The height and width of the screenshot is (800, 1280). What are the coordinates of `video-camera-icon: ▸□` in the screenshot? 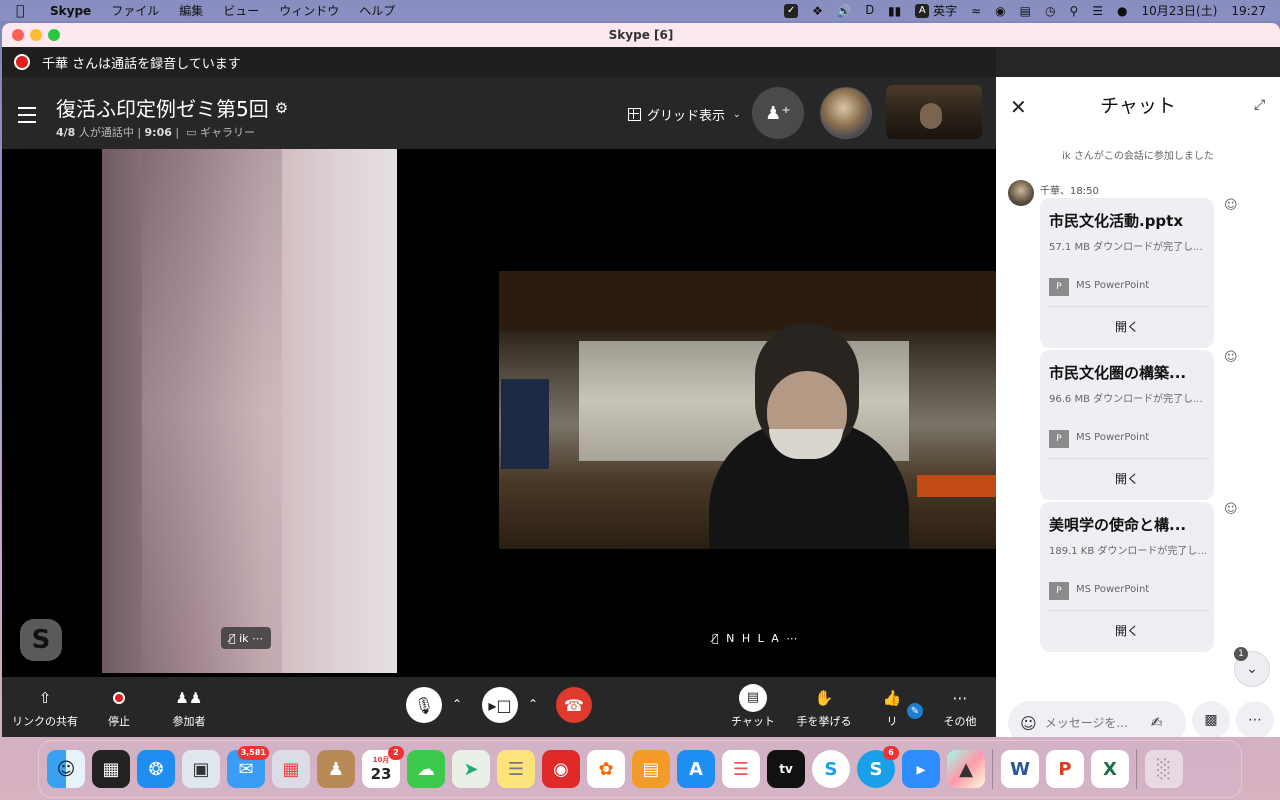 It's located at (500, 705).